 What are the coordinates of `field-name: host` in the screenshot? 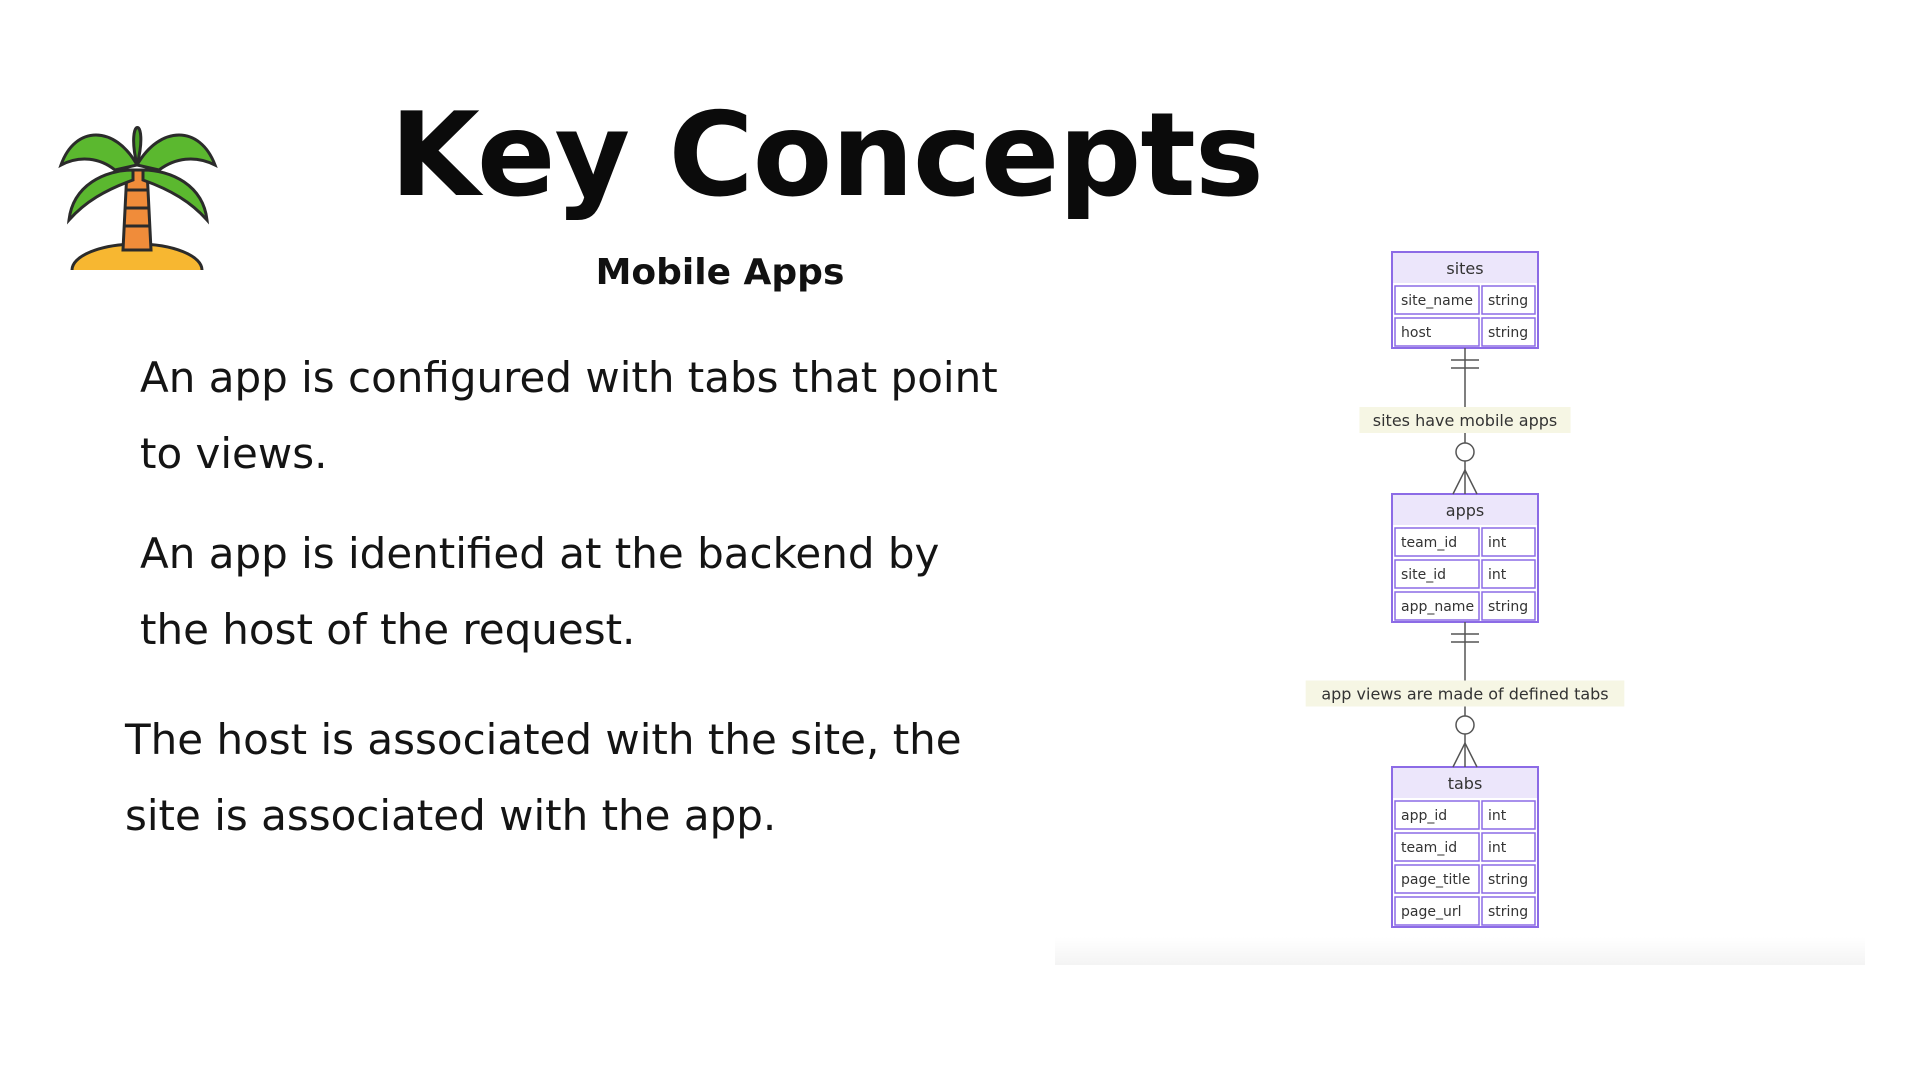 It's located at (1416, 333).